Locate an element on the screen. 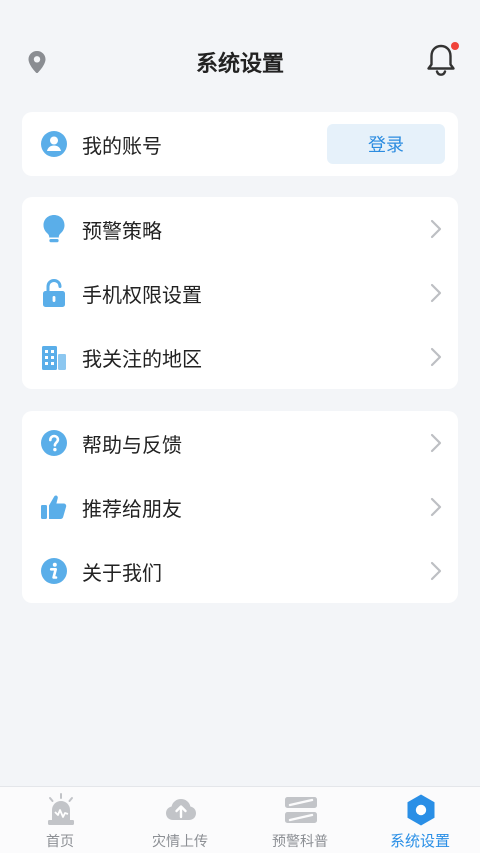 The height and width of the screenshot is (853, 480). help-item-label: 推荐给朋友 is located at coordinates (132, 508).